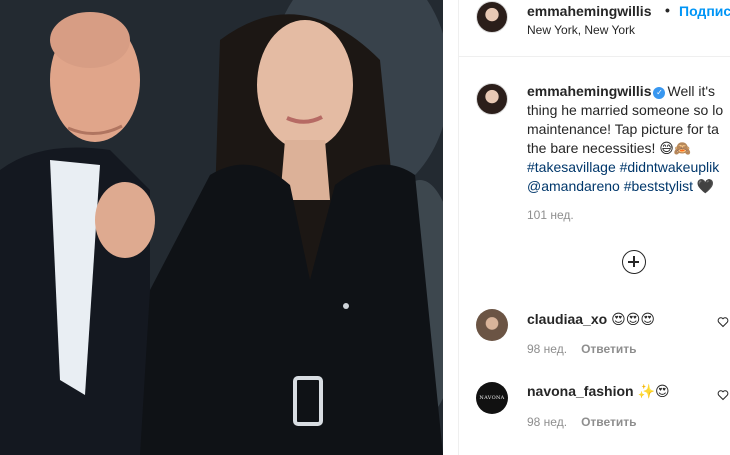  Describe the element at coordinates (550, 215) in the screenshot. I see `caption-timestamp: 101 нед.` at that location.